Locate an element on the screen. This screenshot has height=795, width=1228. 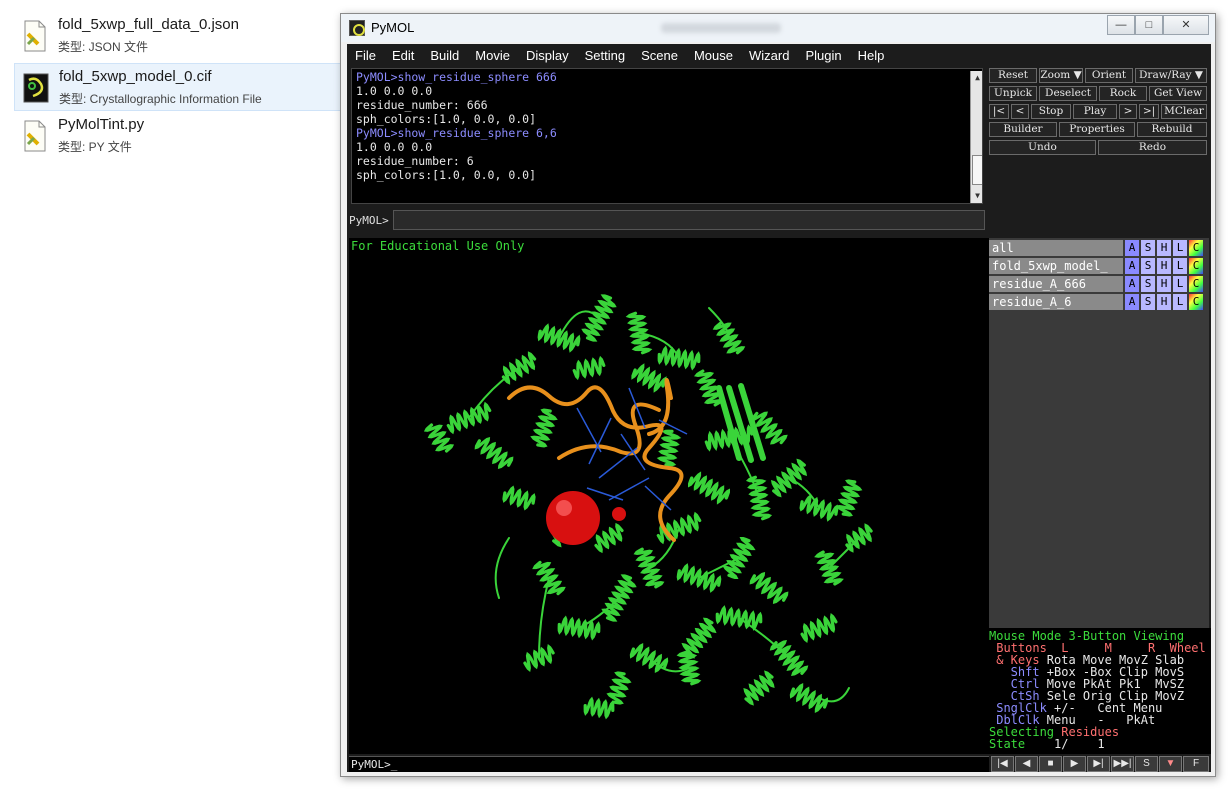
console-scrollbar: ▲ ▼ is located at coordinates (976, 137).